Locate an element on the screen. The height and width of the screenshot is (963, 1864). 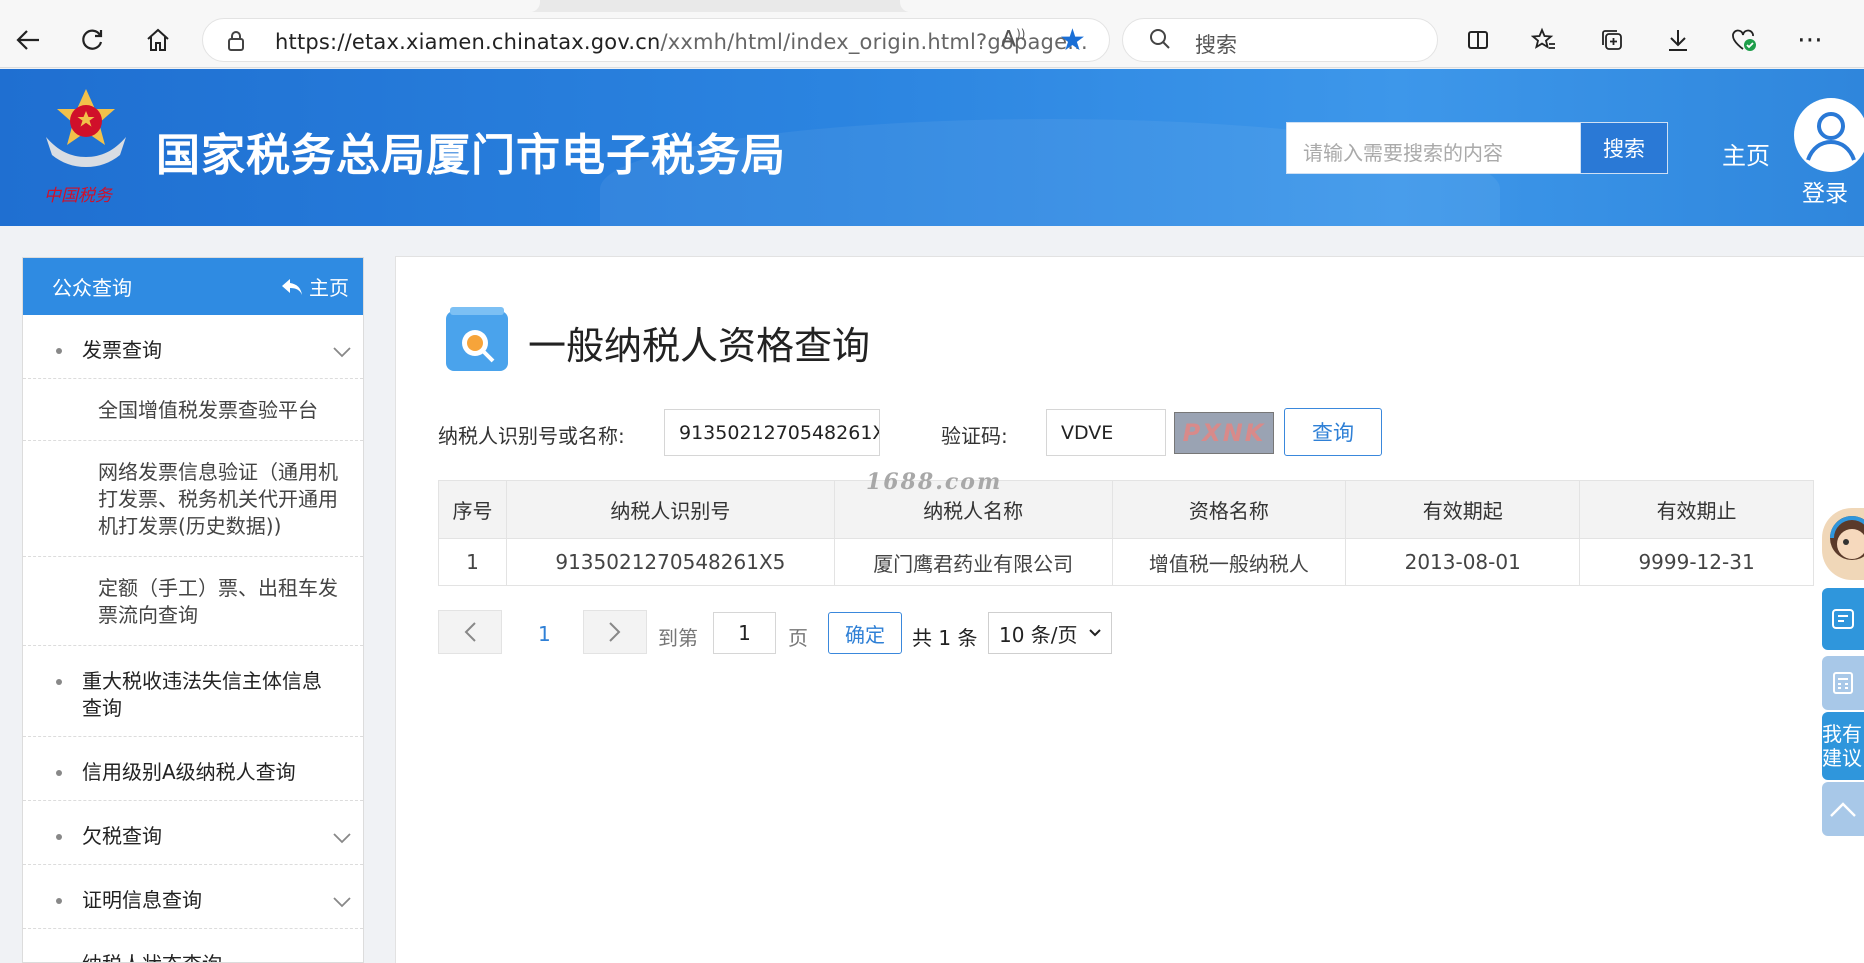
user-avatar-icon is located at coordinates (1829, 135).